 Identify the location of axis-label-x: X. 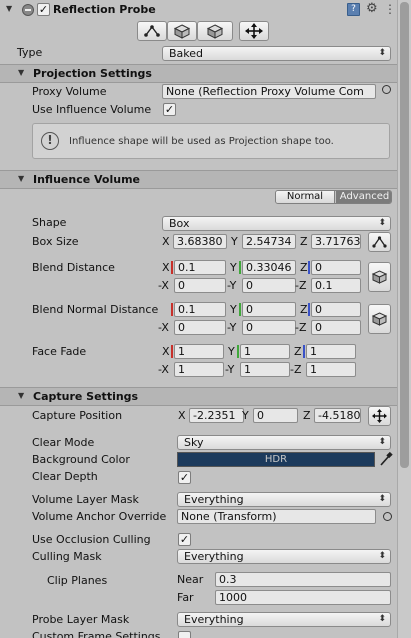
(182, 415).